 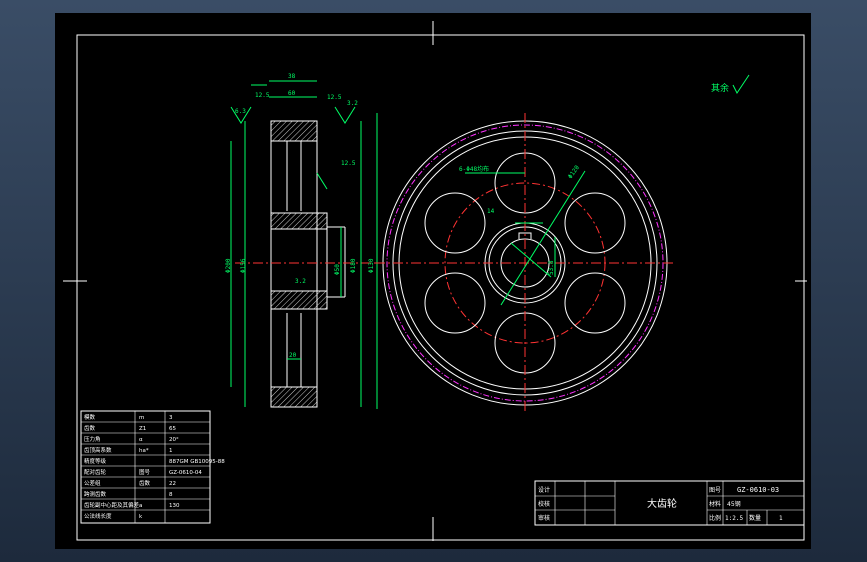 What do you see at coordinates (98, 516) in the screenshot?
I see `param-cell-9-0: 公法线长度` at bounding box center [98, 516].